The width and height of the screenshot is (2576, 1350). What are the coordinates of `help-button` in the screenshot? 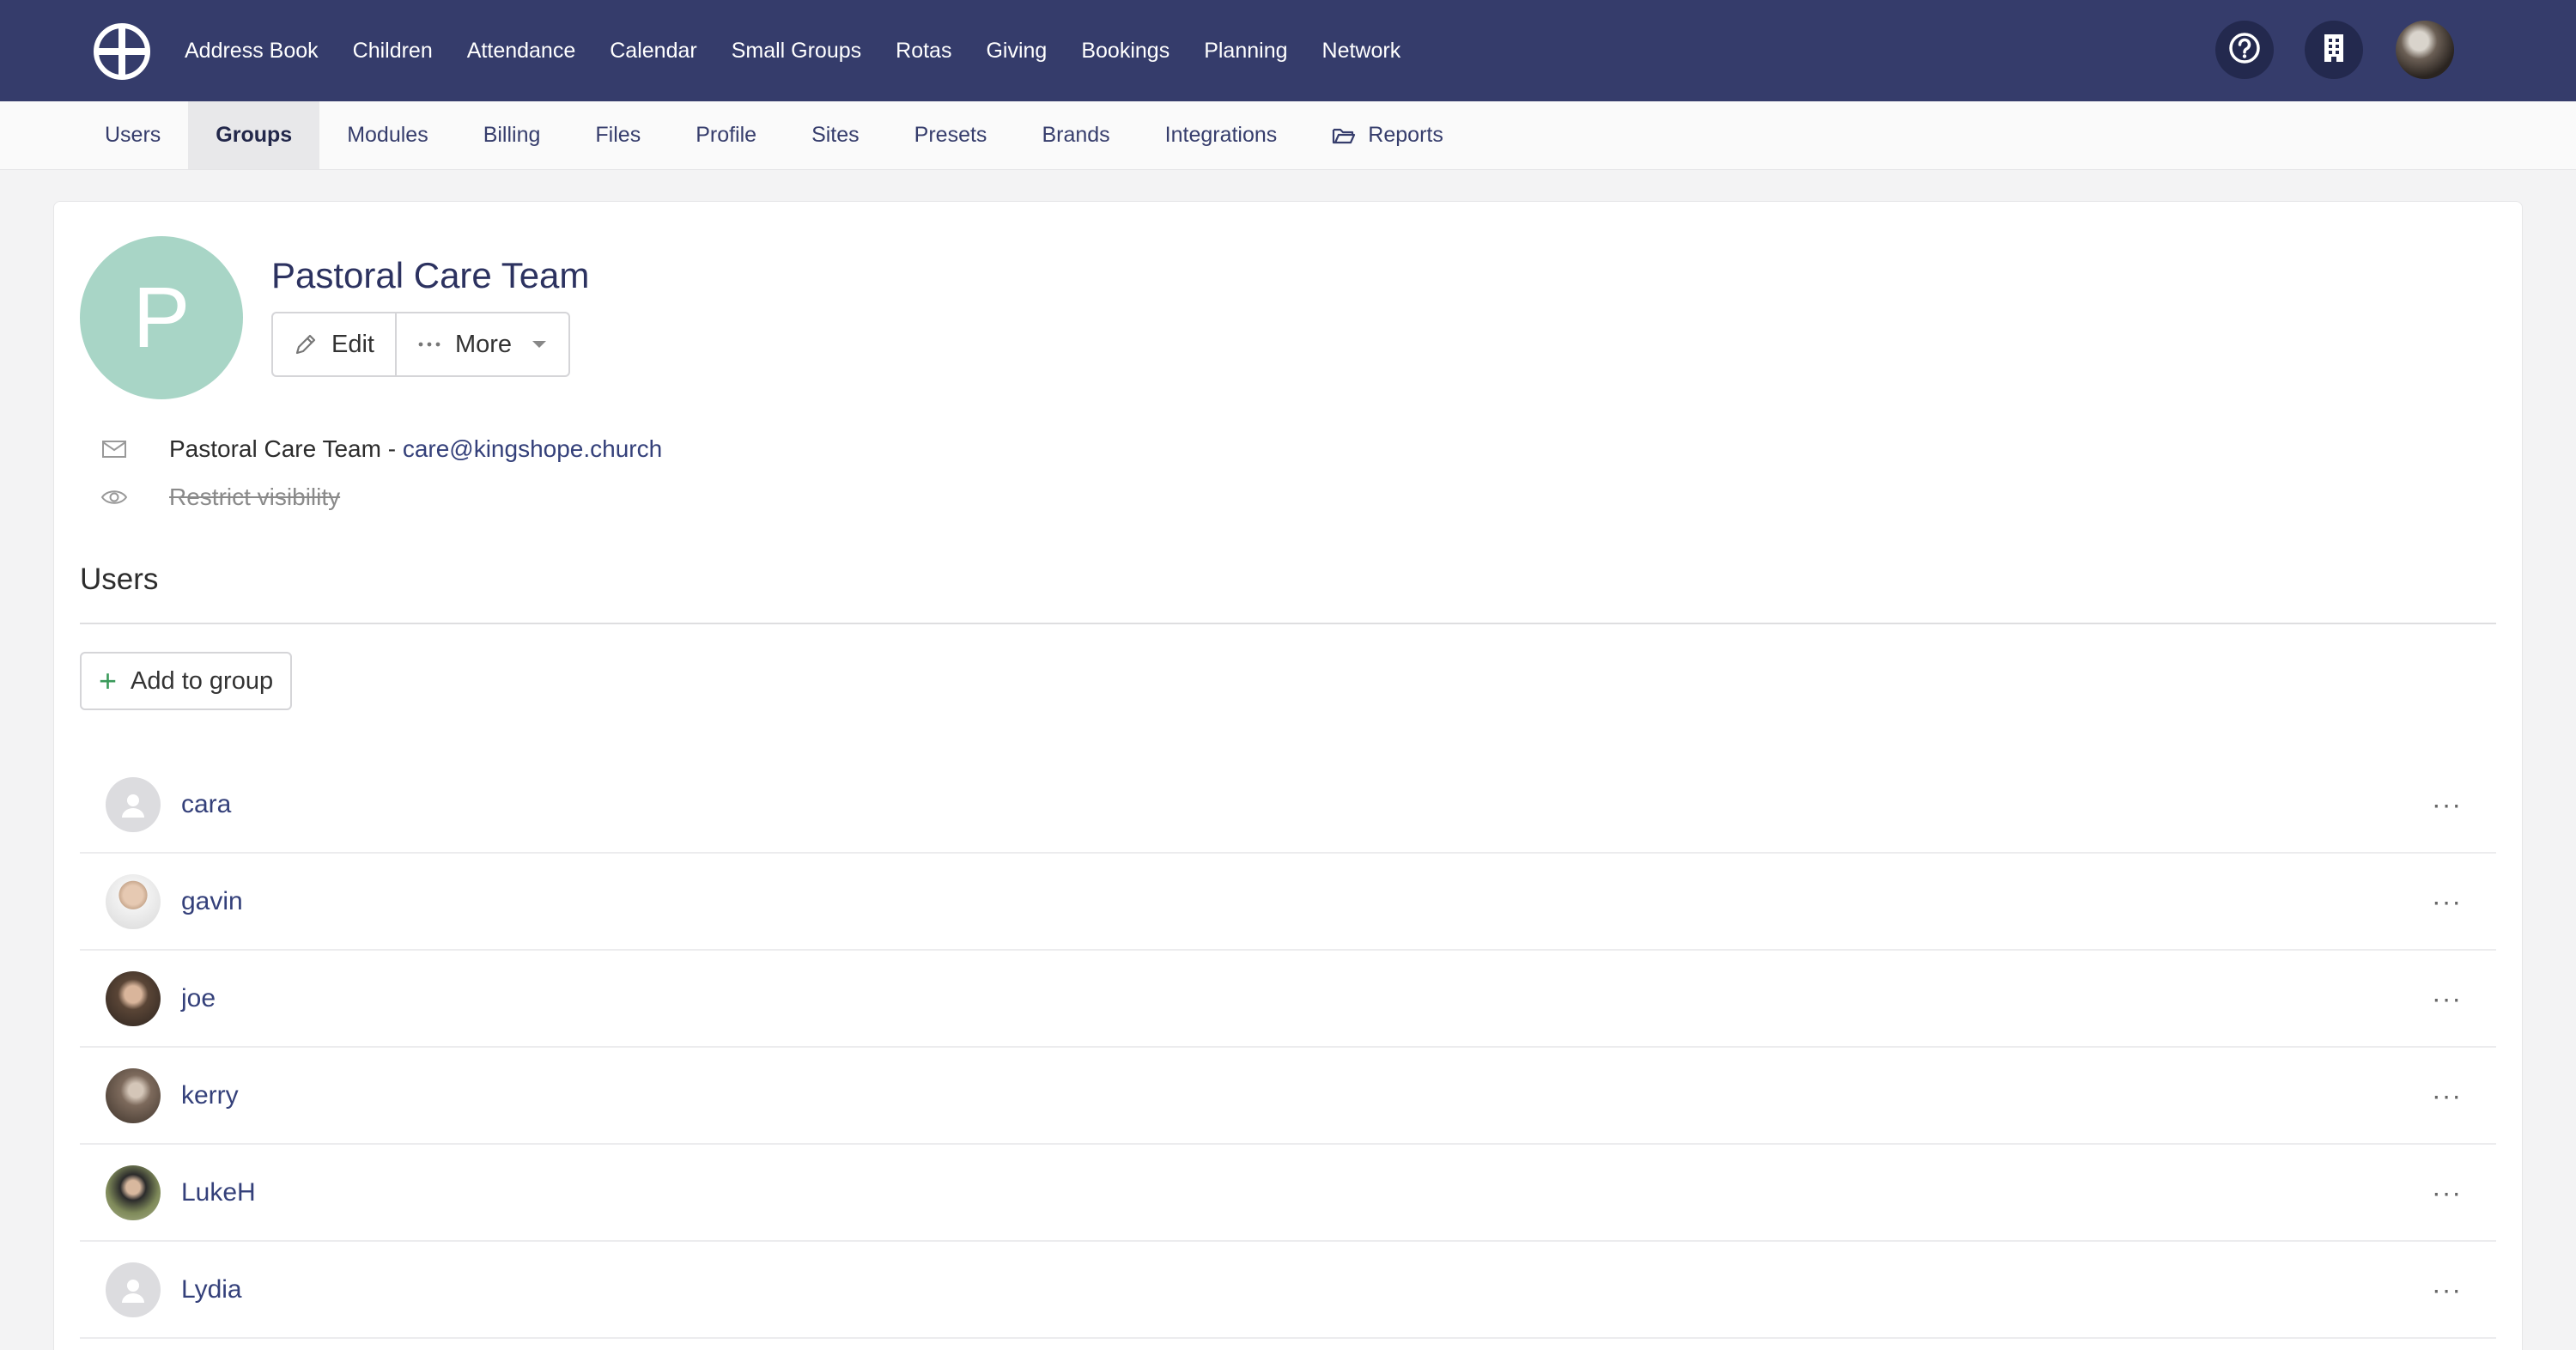 It's located at (2244, 50).